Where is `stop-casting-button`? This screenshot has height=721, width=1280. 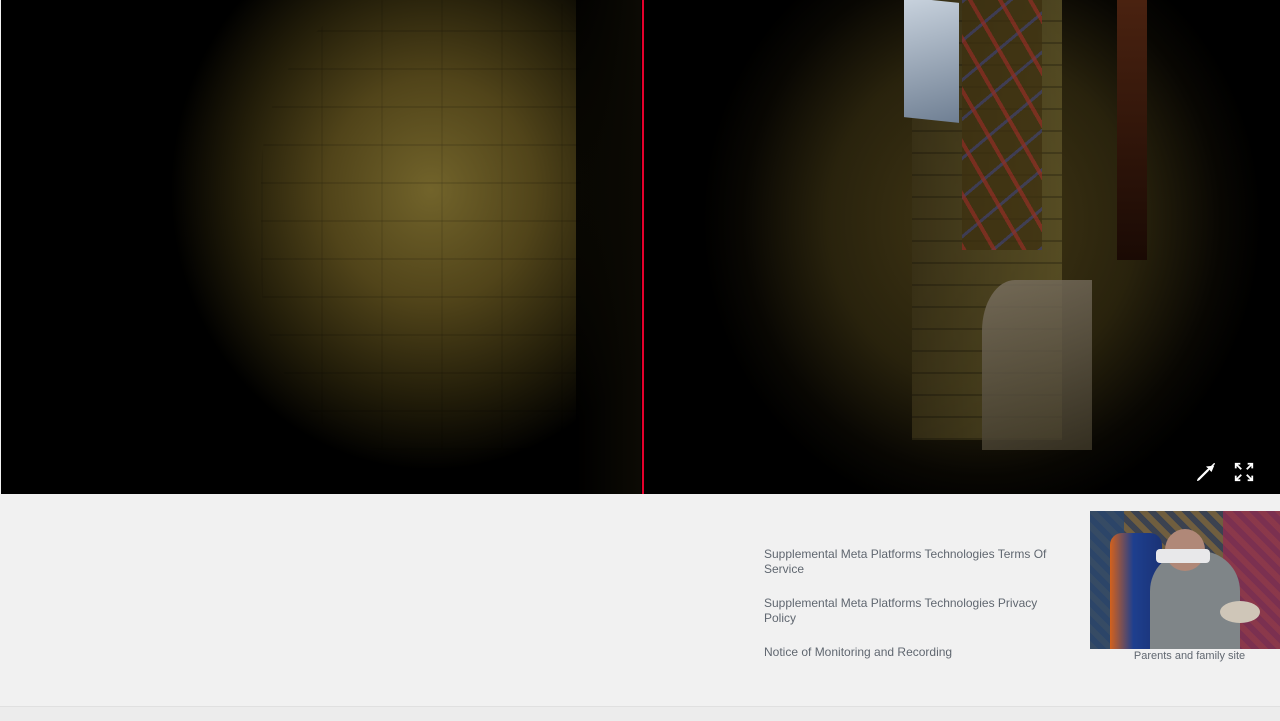 stop-casting-button is located at coordinates (1206, 472).